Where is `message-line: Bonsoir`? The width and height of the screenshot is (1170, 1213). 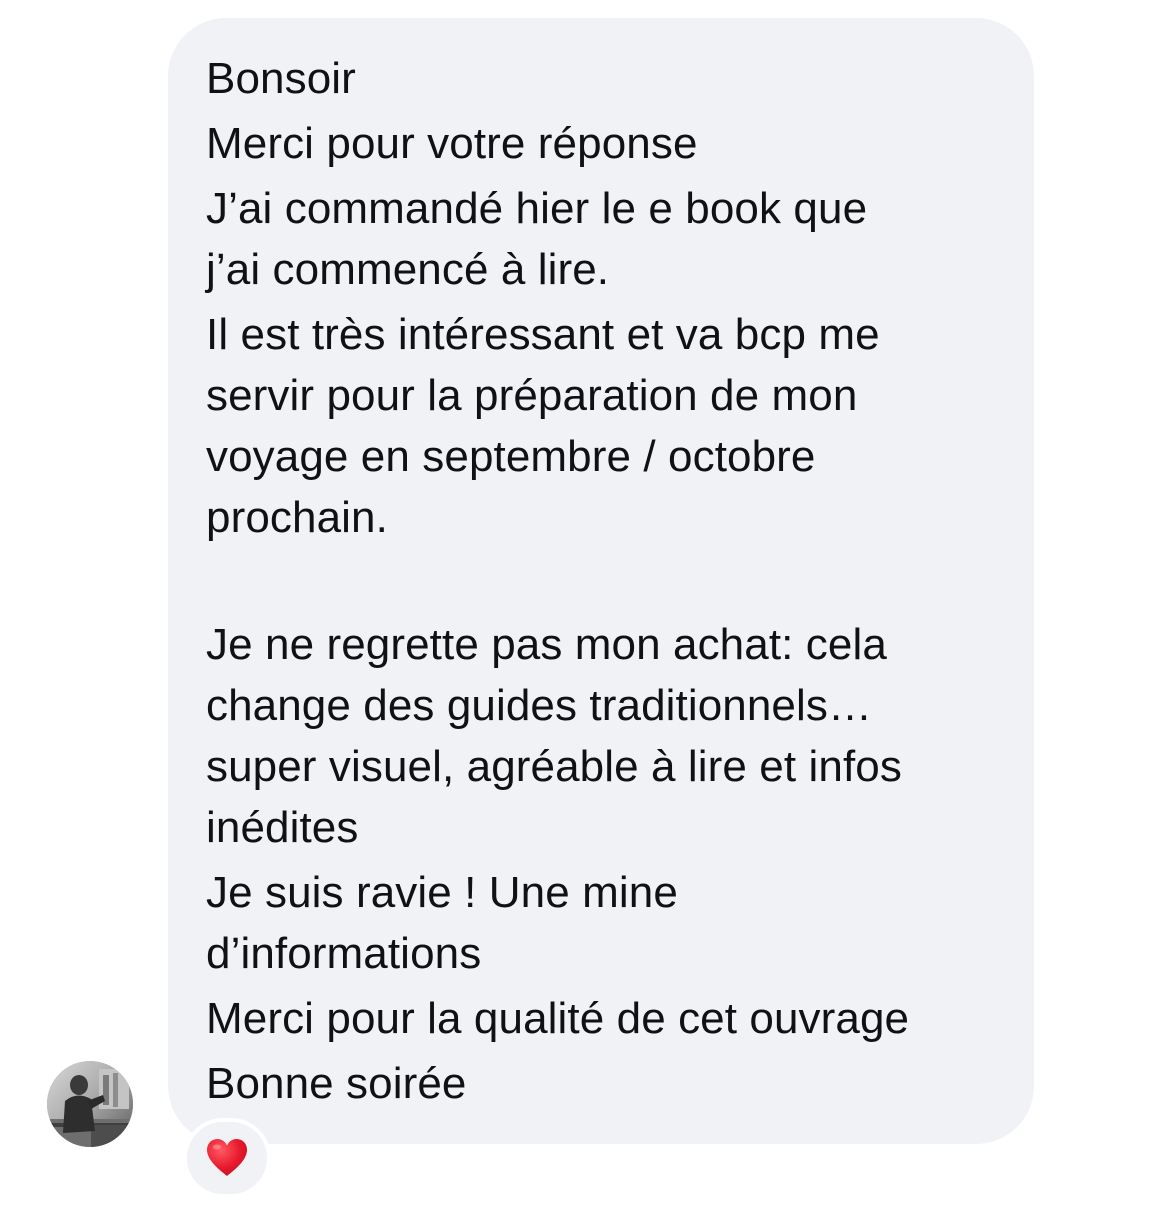
message-line: Bonsoir is located at coordinates (281, 78).